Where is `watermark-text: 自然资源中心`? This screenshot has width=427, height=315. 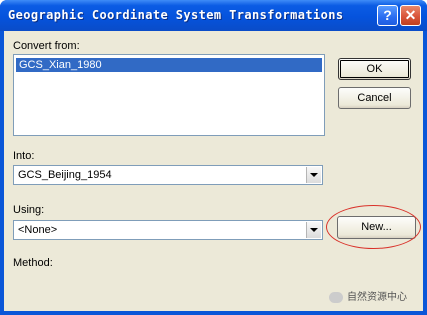 watermark-text: 自然资源中心 is located at coordinates (377, 297).